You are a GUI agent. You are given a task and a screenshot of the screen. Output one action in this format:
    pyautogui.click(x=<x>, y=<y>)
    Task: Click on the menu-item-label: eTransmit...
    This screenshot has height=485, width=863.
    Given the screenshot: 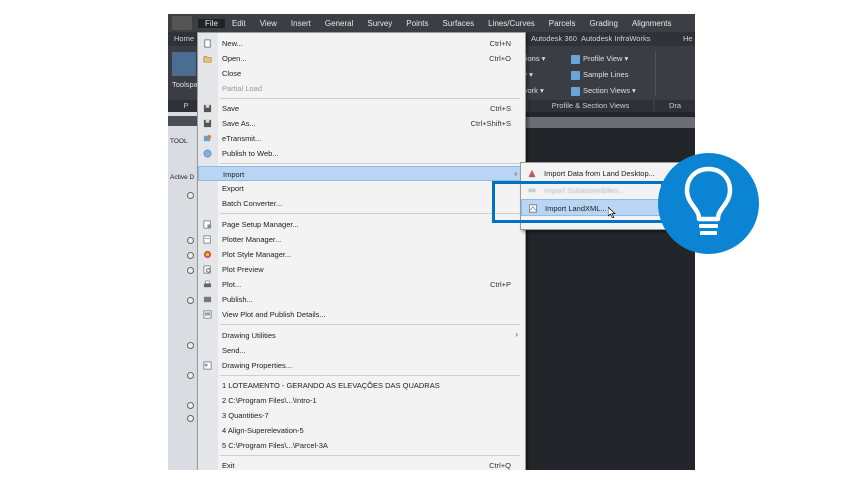 What is the action you would take?
    pyautogui.click(x=242, y=138)
    